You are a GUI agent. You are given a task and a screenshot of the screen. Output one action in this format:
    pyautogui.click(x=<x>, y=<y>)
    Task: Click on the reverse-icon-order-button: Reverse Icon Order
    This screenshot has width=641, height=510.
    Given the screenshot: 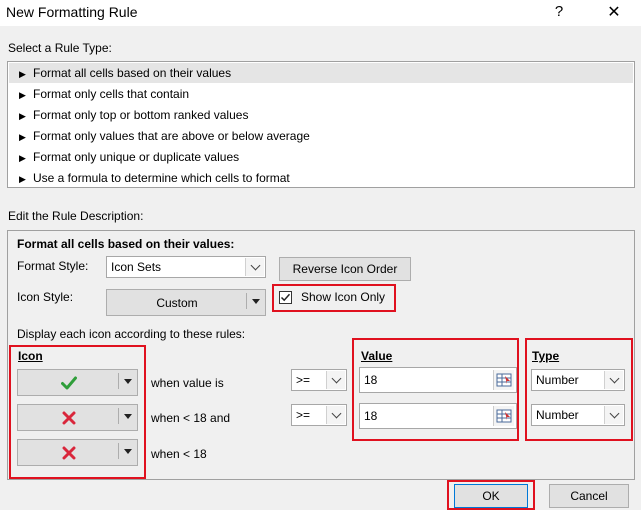 What is the action you would take?
    pyautogui.click(x=345, y=269)
    